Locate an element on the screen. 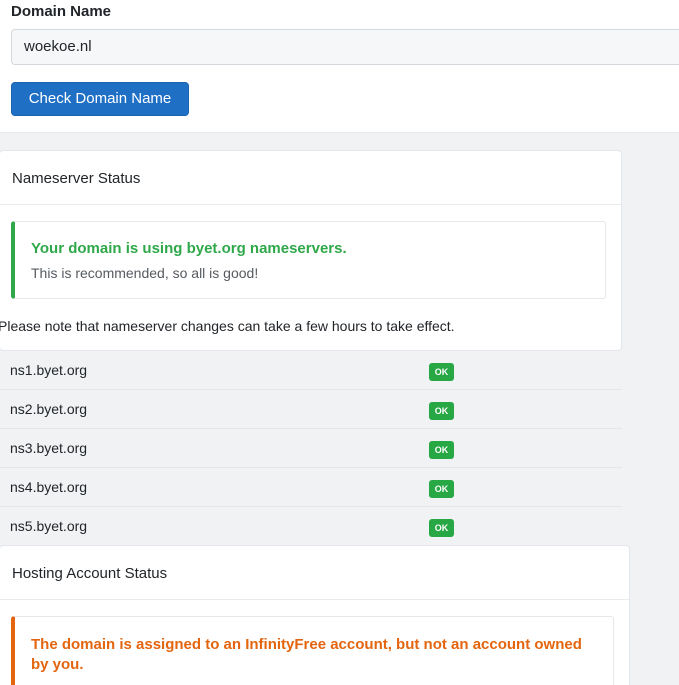  nameserver-name: ns1.byet.org is located at coordinates (49, 370).